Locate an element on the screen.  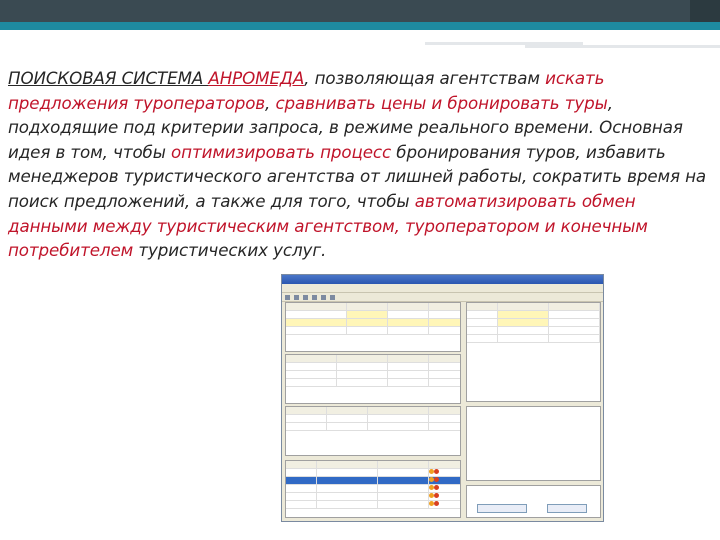
search-panel is located at coordinates (373, 327).